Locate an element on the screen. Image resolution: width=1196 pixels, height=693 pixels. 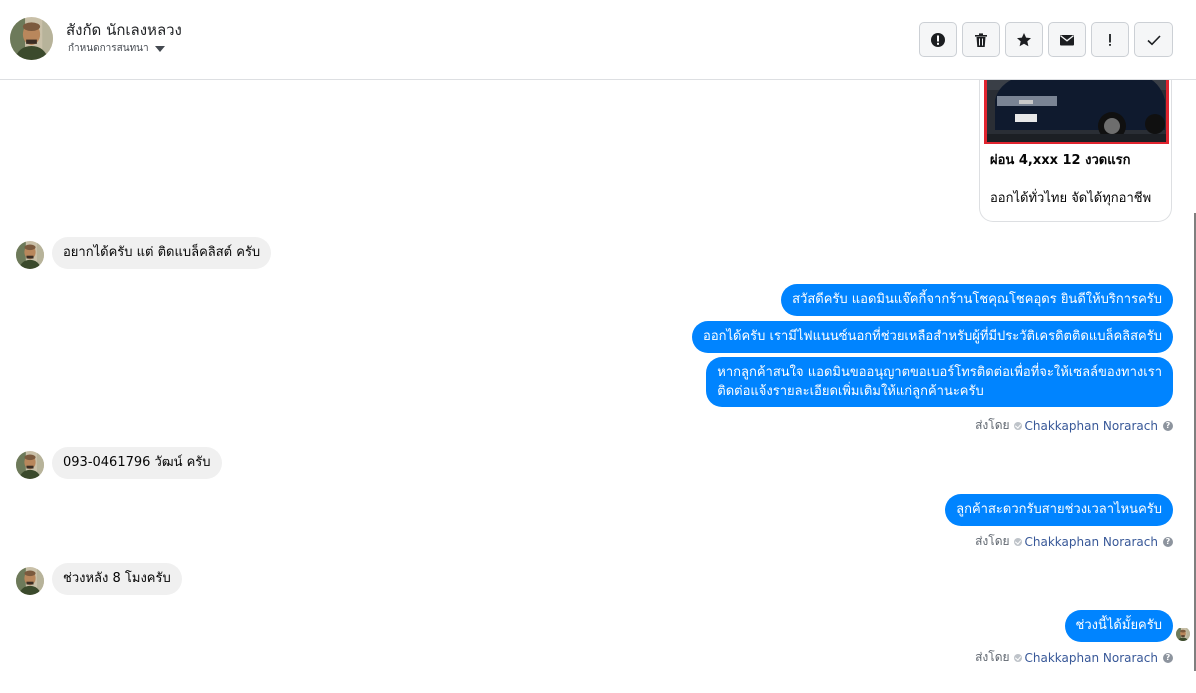
trash-icon is located at coordinates (981, 39).